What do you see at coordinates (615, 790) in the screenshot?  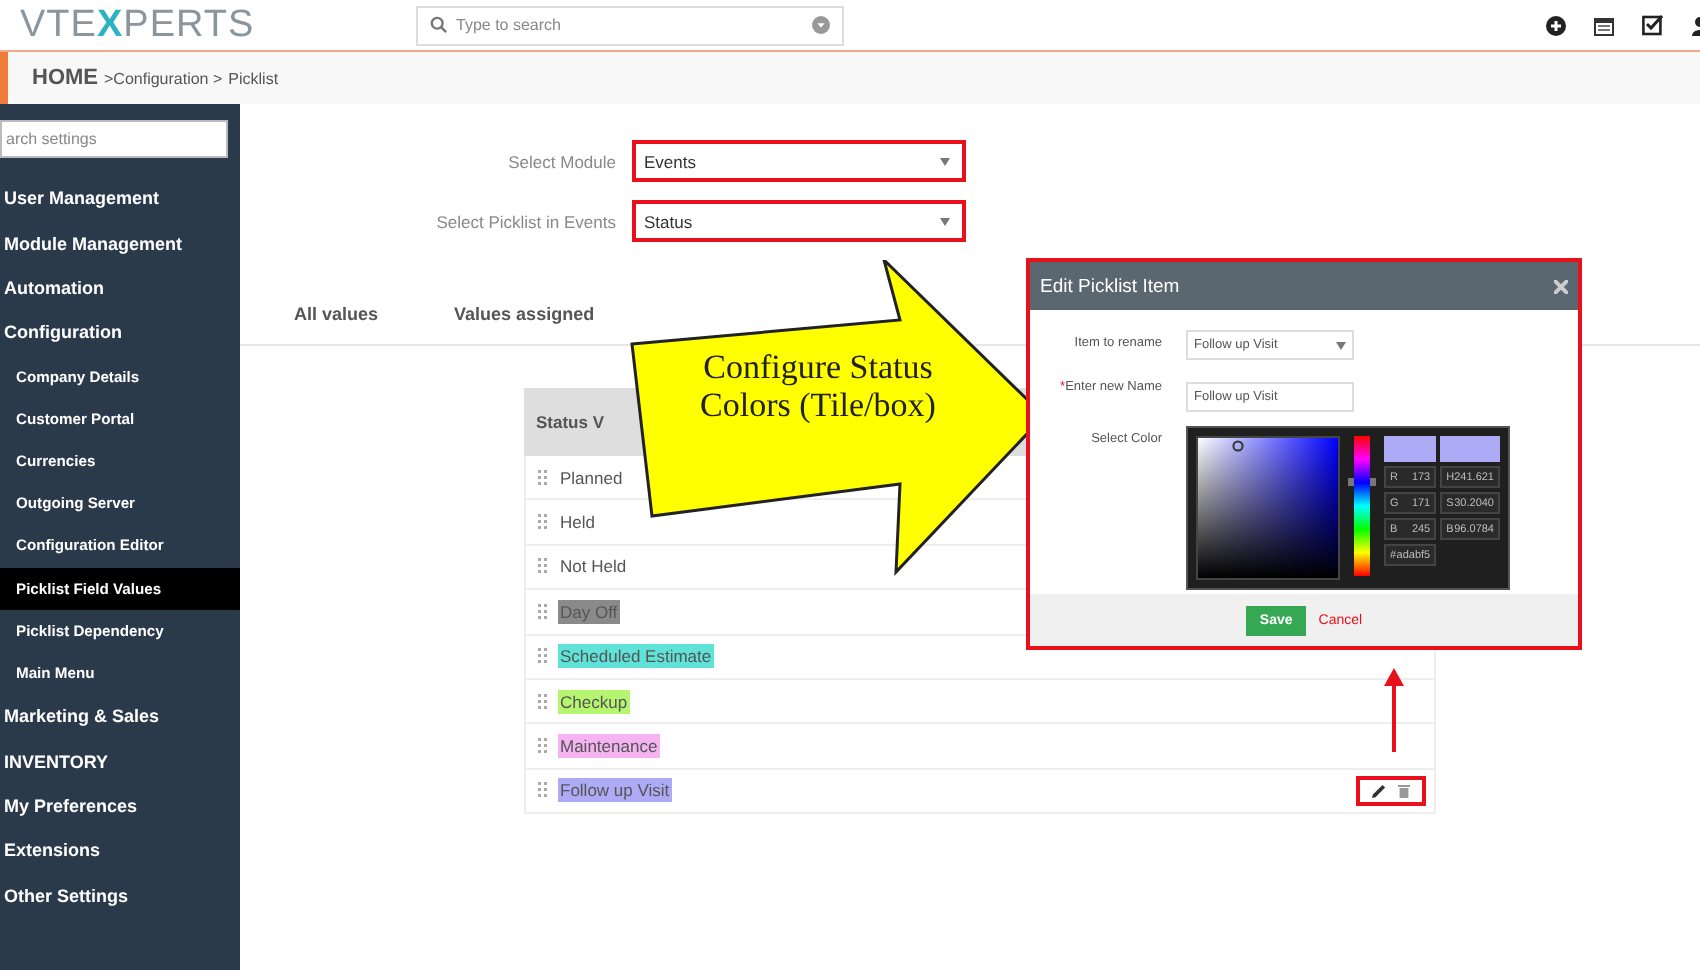 I see `status-value: Follow up Visit` at bounding box center [615, 790].